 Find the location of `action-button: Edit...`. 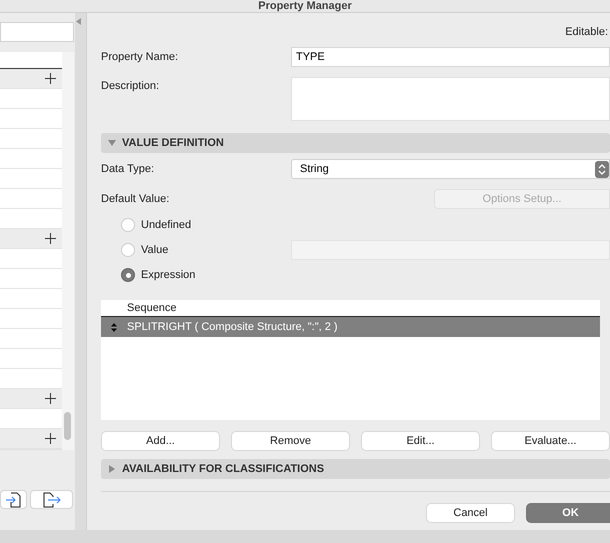

action-button: Edit... is located at coordinates (420, 441).